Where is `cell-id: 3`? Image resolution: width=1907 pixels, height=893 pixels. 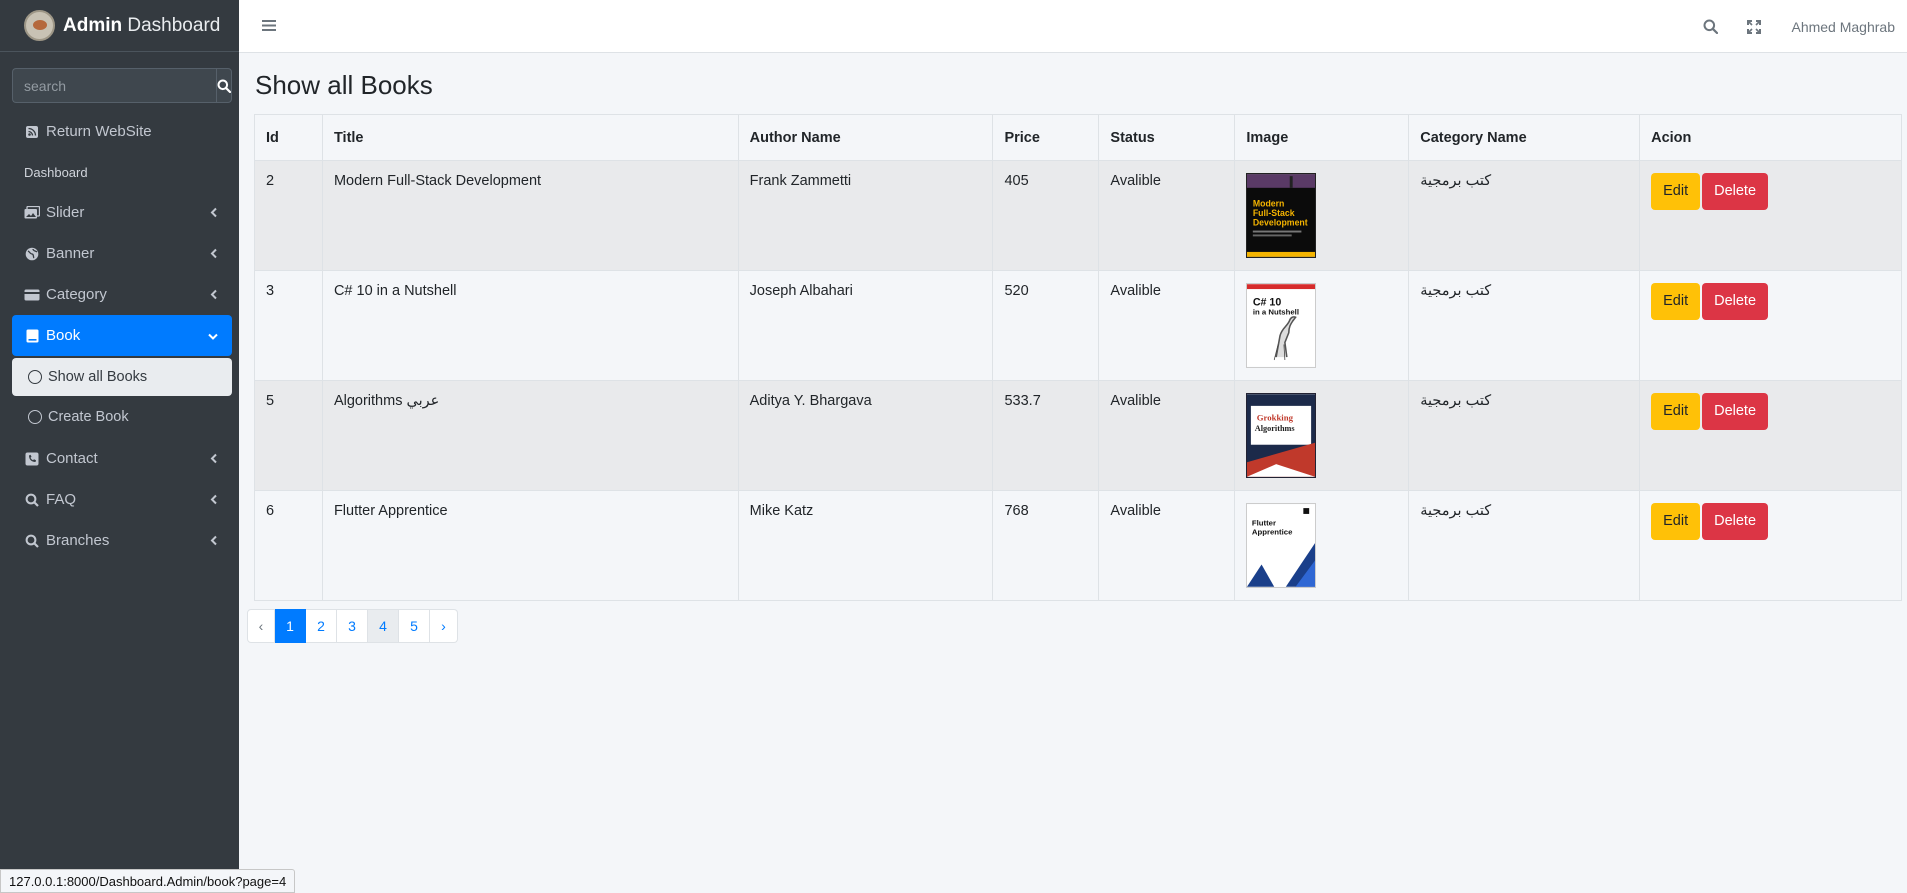
cell-id: 3 is located at coordinates (288, 325).